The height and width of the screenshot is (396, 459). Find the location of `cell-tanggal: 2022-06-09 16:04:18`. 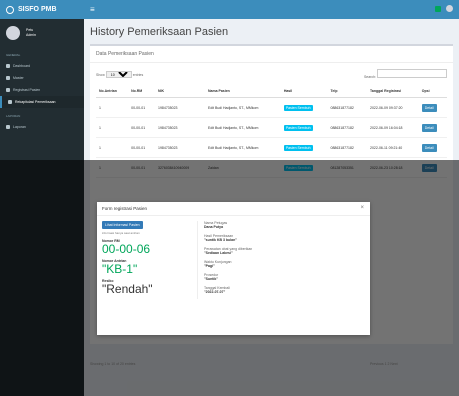

cell-tanggal: 2022-06-09 16:04:18 is located at coordinates (393, 127).